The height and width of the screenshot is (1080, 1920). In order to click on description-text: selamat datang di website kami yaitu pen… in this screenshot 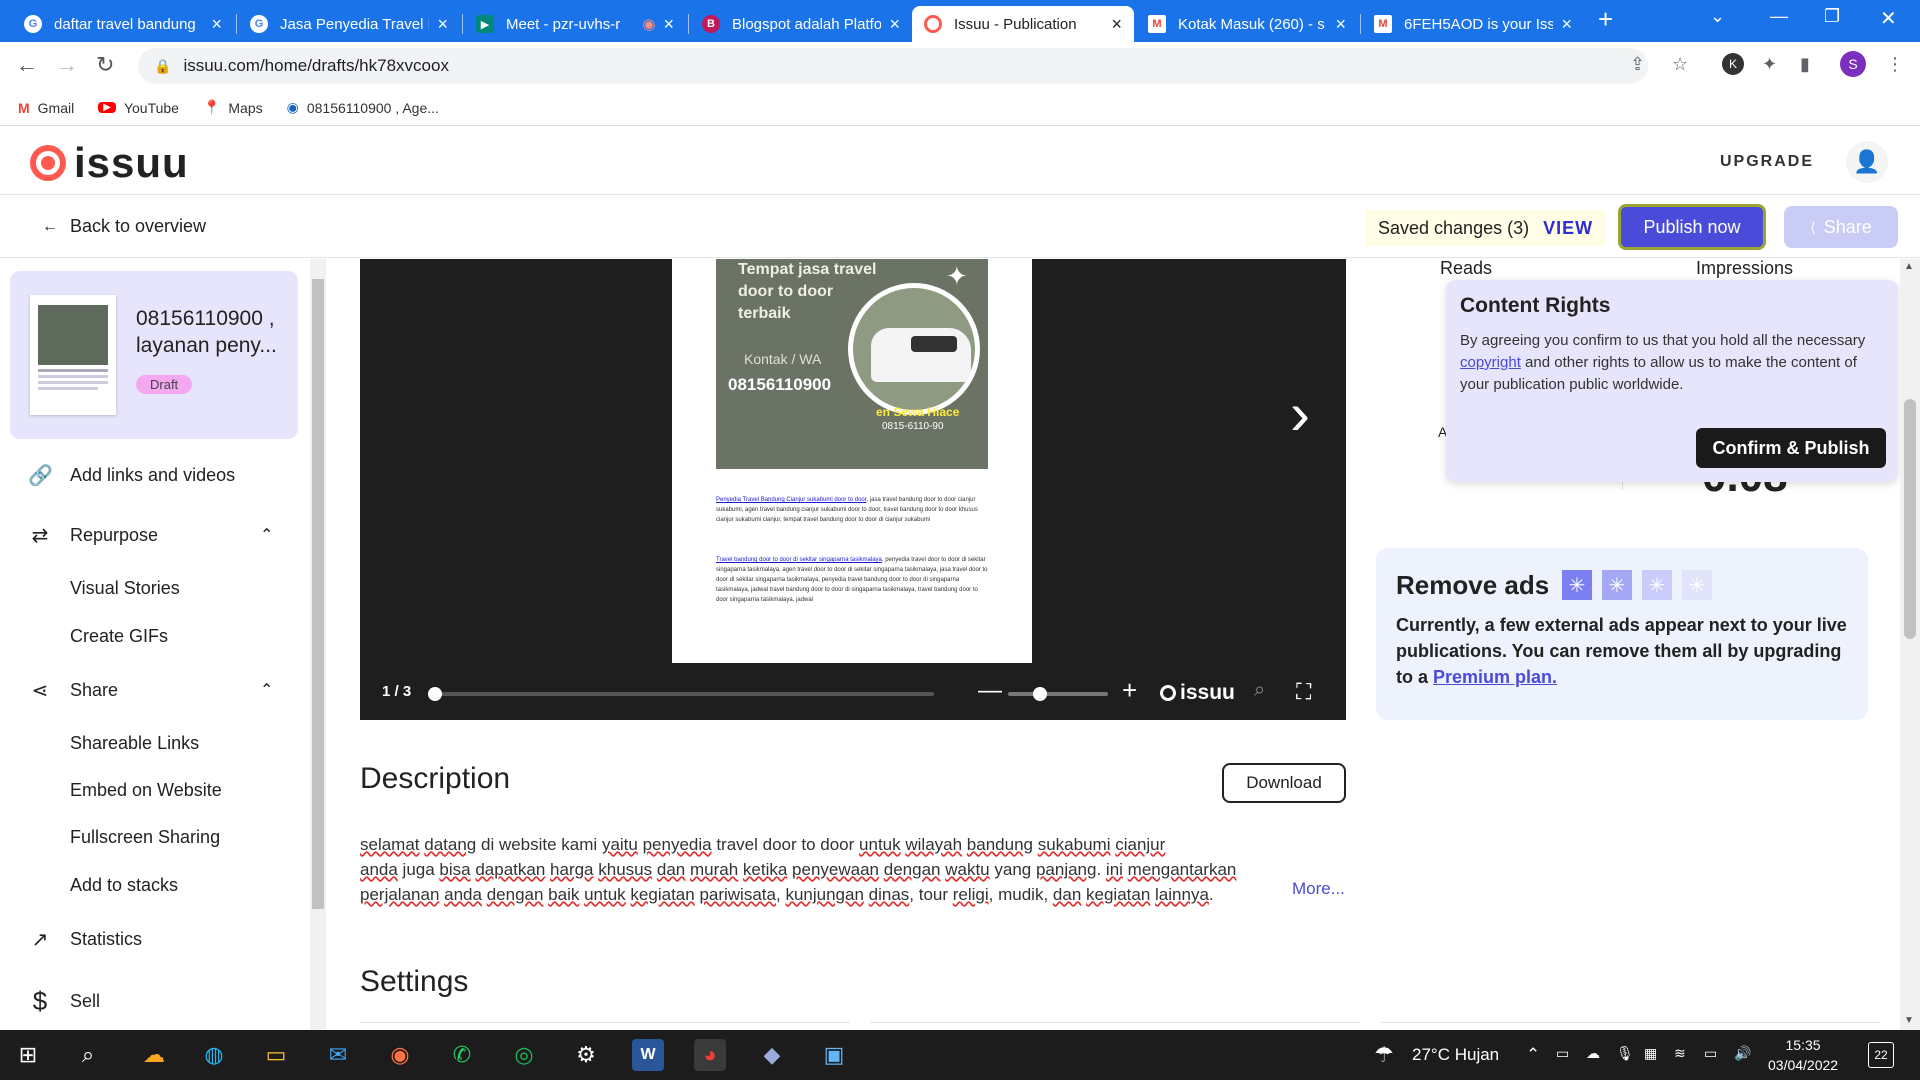, I will do `click(825, 869)`.